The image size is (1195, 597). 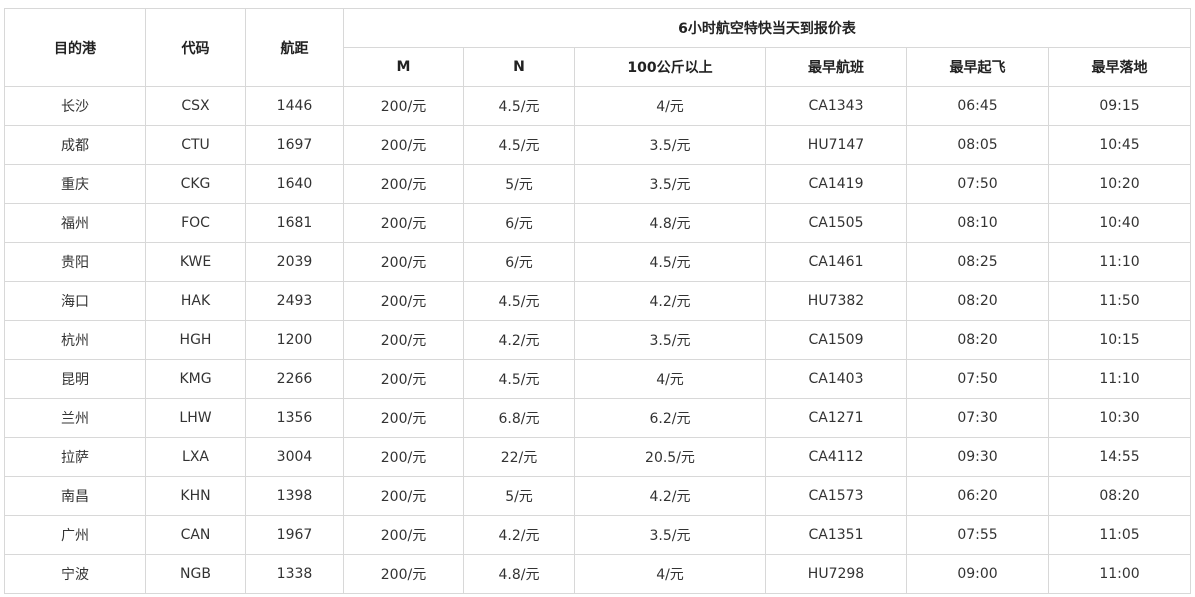 What do you see at coordinates (195, 340) in the screenshot?
I see `cell-code: HGH` at bounding box center [195, 340].